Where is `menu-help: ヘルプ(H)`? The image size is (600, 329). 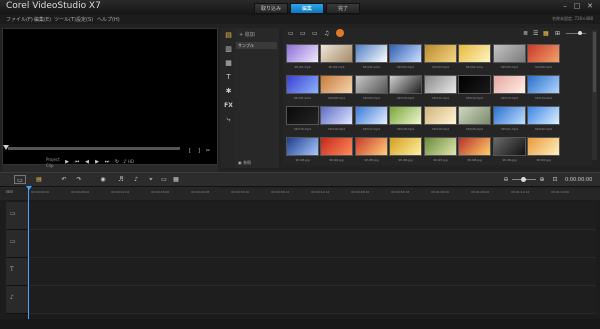
menu-help: ヘルプ(H) is located at coordinates (108, 19).